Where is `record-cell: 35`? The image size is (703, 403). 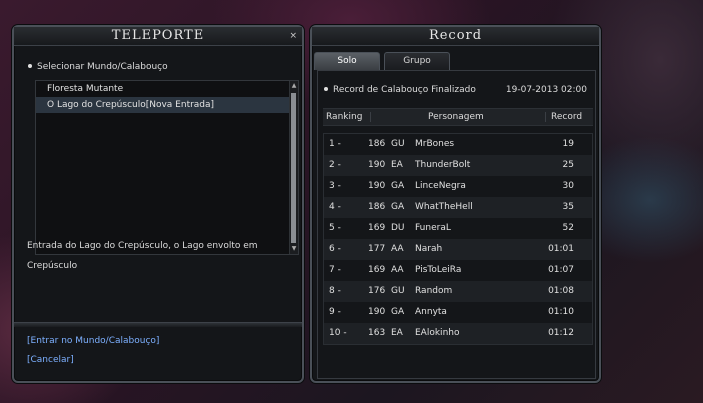 record-cell: 35 is located at coordinates (568, 207).